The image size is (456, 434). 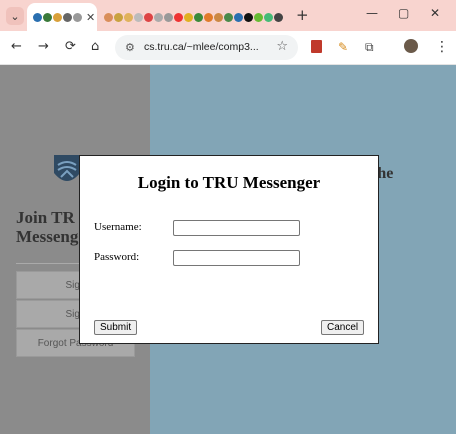 What do you see at coordinates (302, 15) in the screenshot?
I see `new-tab-button: +` at bounding box center [302, 15].